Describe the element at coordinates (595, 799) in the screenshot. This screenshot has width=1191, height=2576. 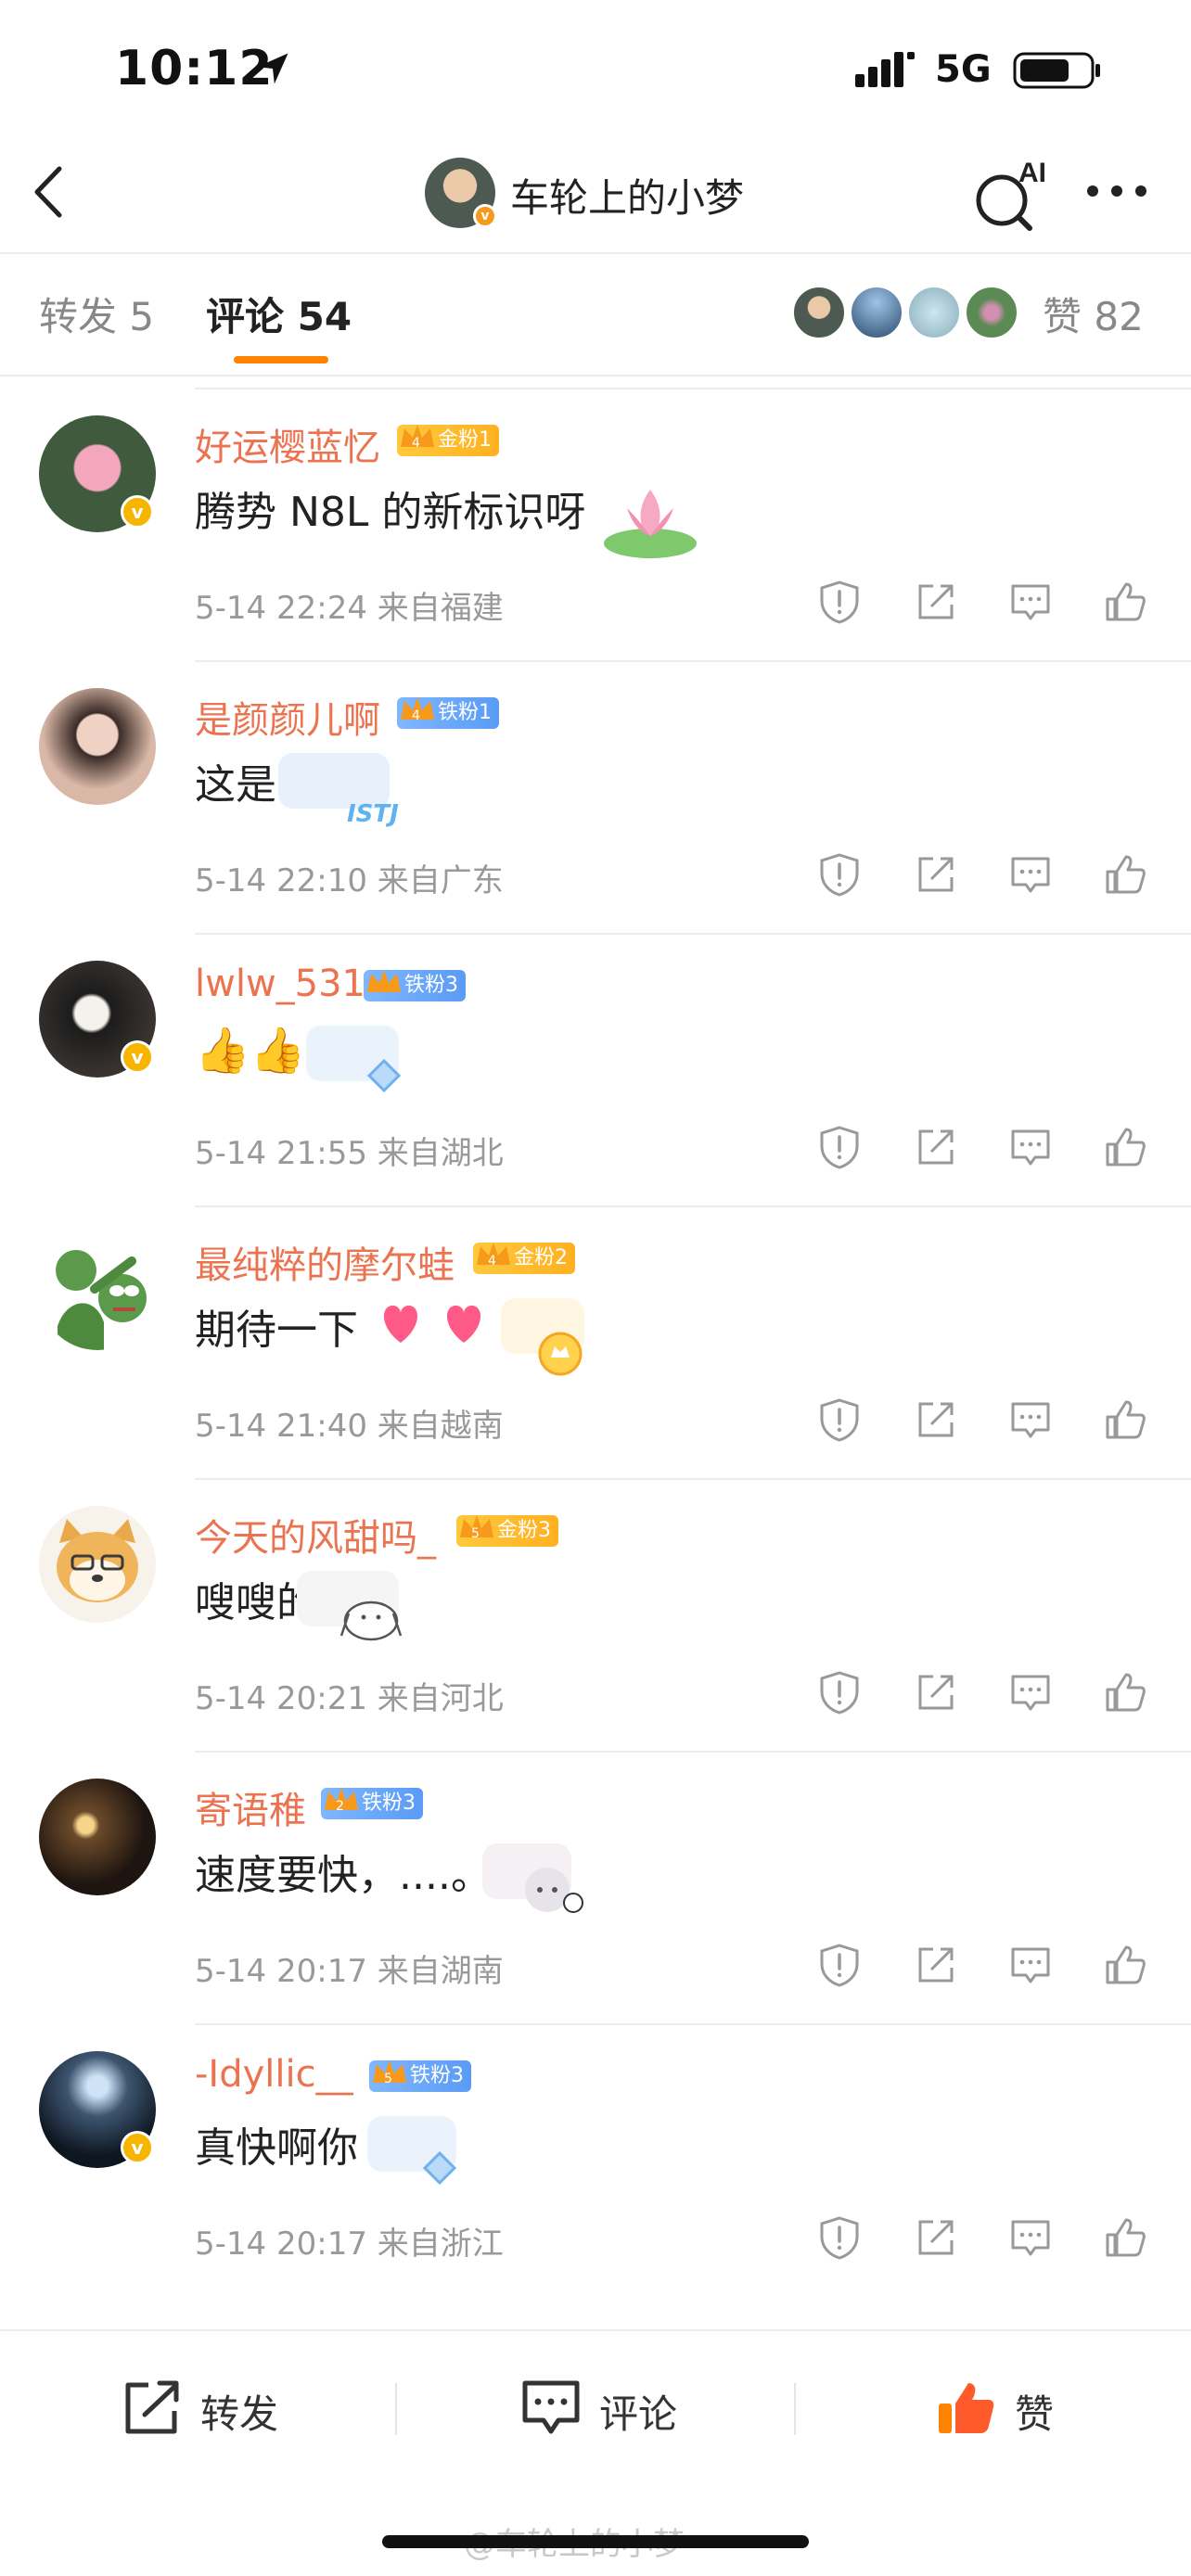
I see `comment-item: 是颜颜儿啊 4 铁粉1 这是啥 ISTJ 5-14 22:10 来自广东` at that location.